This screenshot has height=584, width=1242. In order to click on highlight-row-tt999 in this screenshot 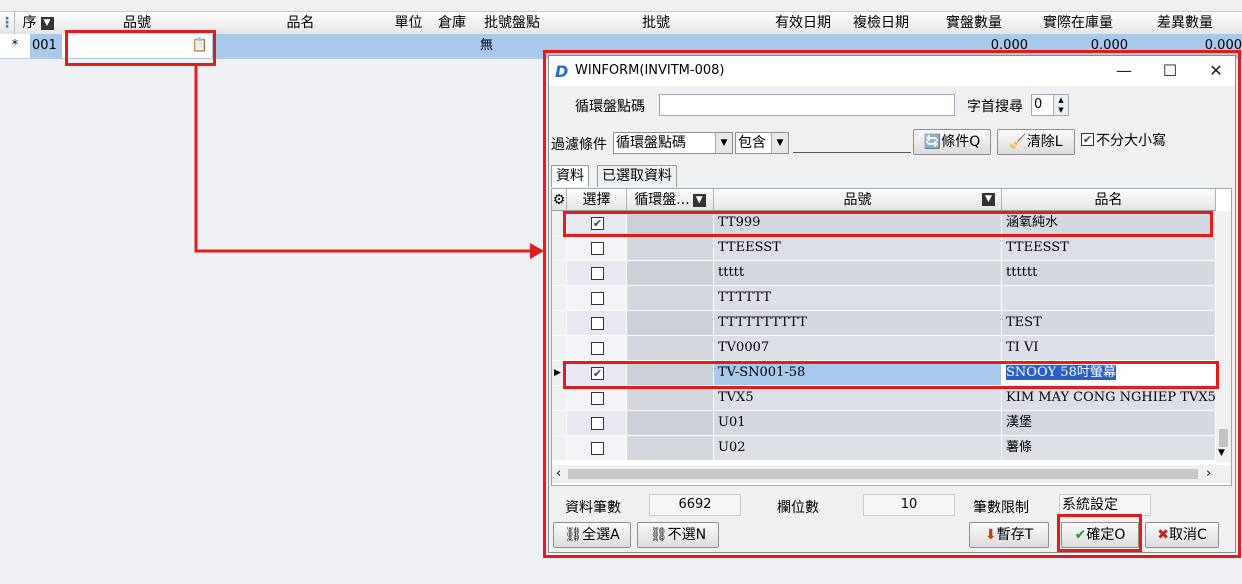, I will do `click(888, 224)`.